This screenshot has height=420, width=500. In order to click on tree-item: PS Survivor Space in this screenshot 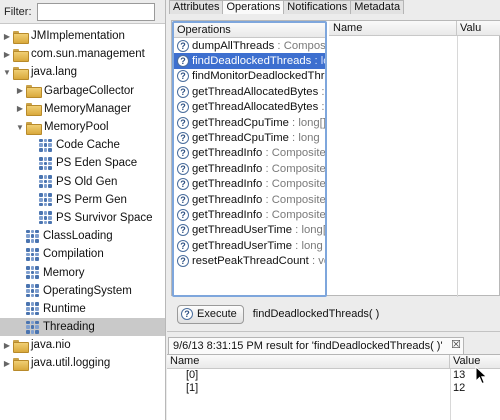, I will do `click(82, 218)`.